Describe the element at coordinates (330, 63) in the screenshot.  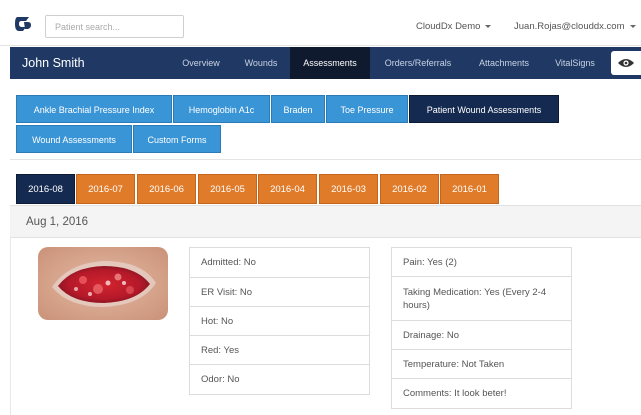
I see `tab-assessments: Assessments` at that location.